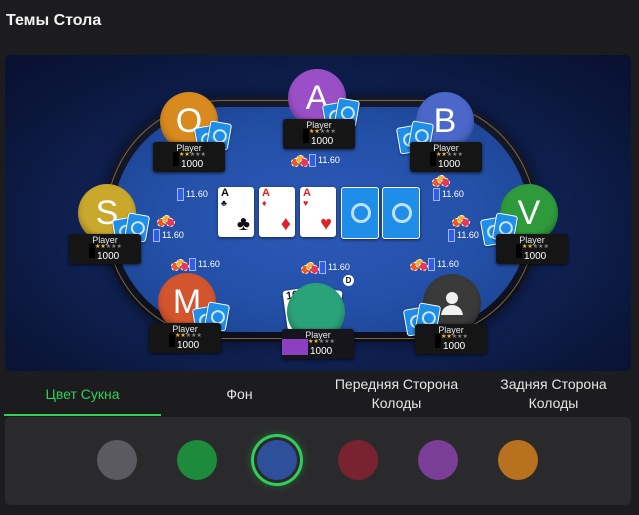  What do you see at coordinates (236, 212) in the screenshot?
I see `community-card: A ♣ ♣` at bounding box center [236, 212].